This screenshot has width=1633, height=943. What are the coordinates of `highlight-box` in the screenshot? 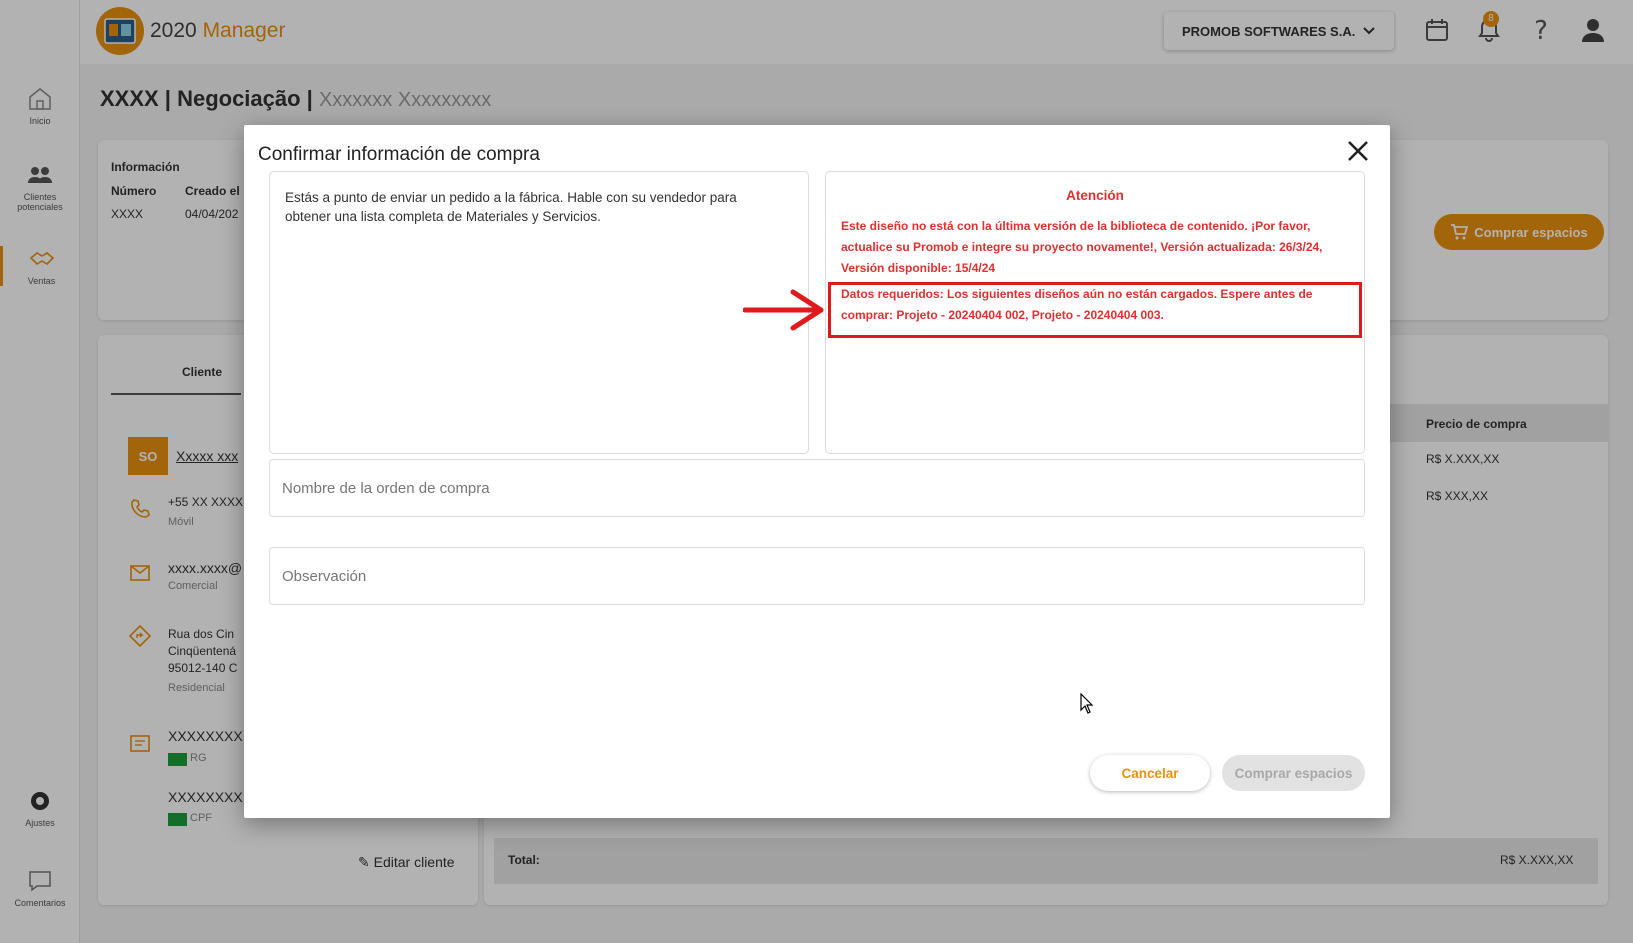 It's located at (1095, 310).